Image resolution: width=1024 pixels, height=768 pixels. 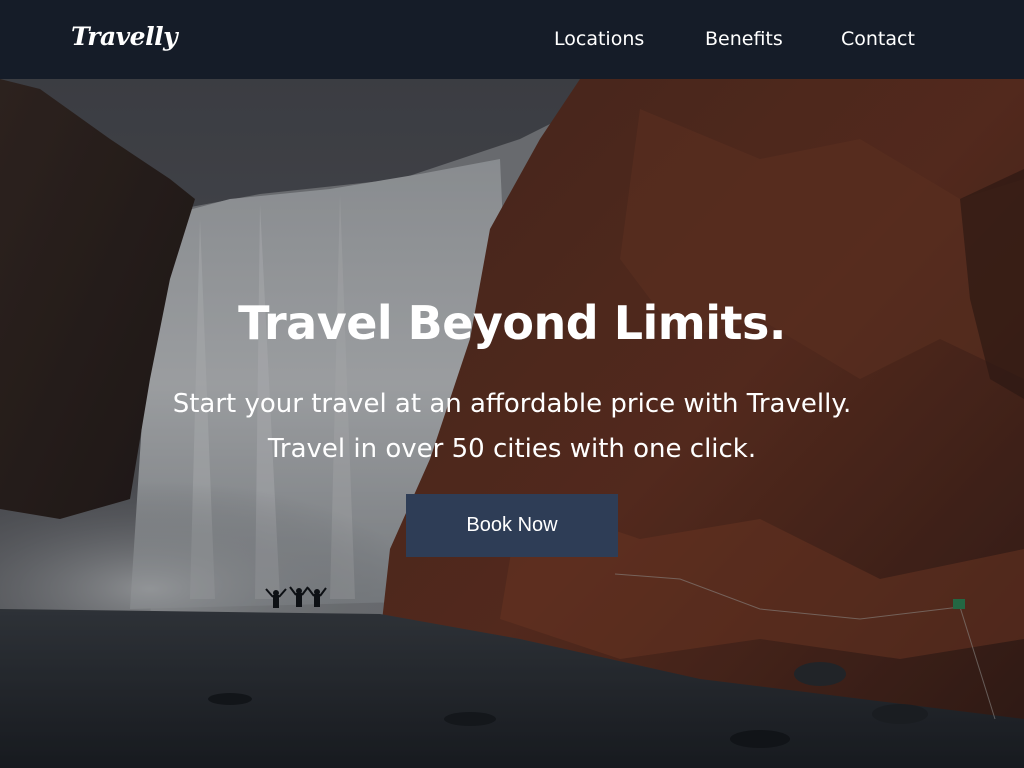 What do you see at coordinates (512, 449) in the screenshot?
I see `hero-subtitle-line-2: Travel in over 50 cities with one click.` at bounding box center [512, 449].